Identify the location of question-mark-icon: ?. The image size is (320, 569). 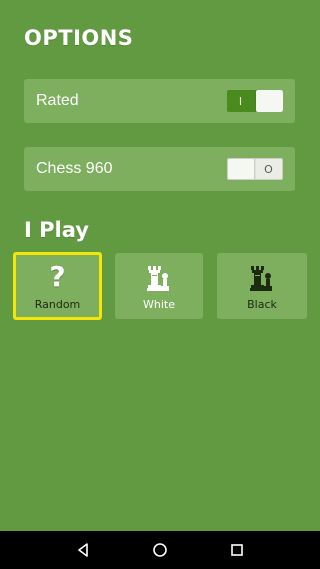
(57, 276).